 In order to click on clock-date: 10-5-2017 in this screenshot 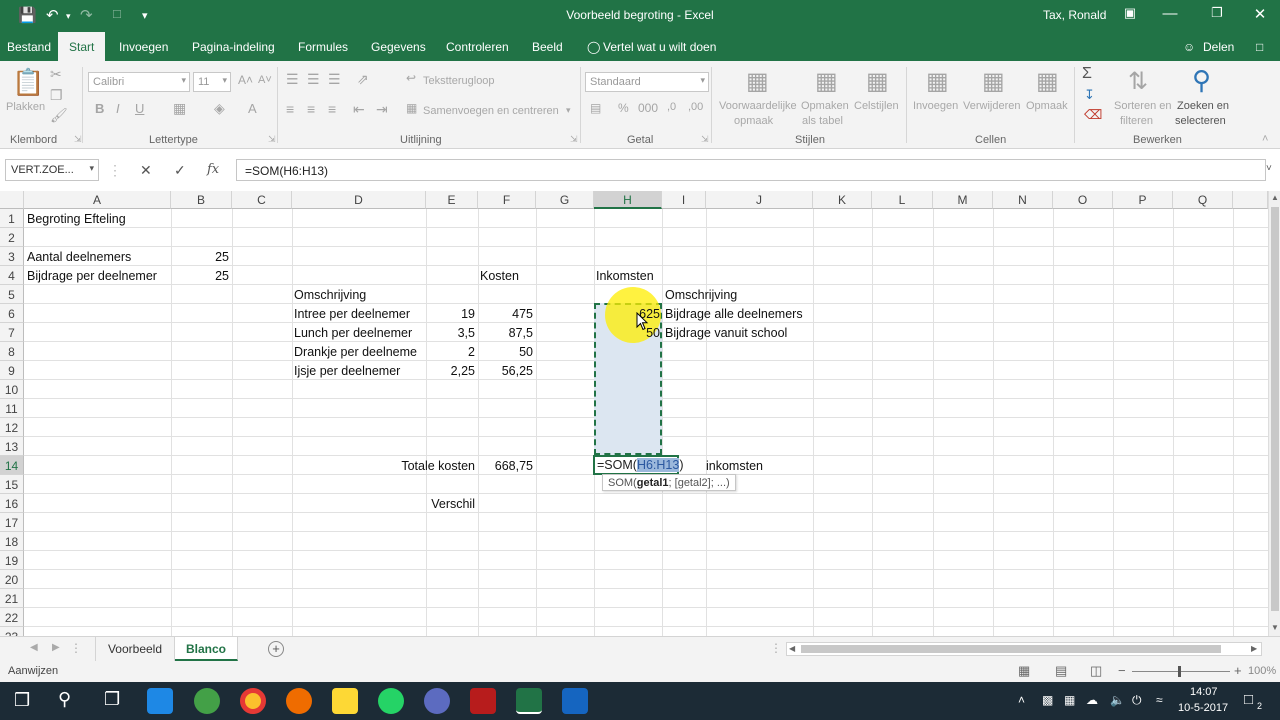, I will do `click(1203, 708)`.